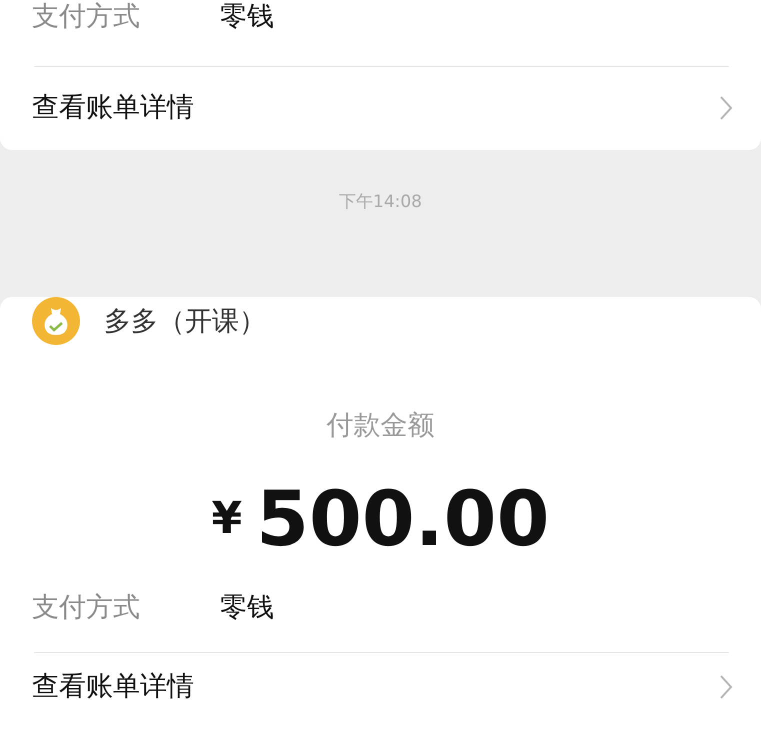 This screenshot has width=761, height=730. What do you see at coordinates (227, 518) in the screenshot?
I see `currency-symbol: ¥` at bounding box center [227, 518].